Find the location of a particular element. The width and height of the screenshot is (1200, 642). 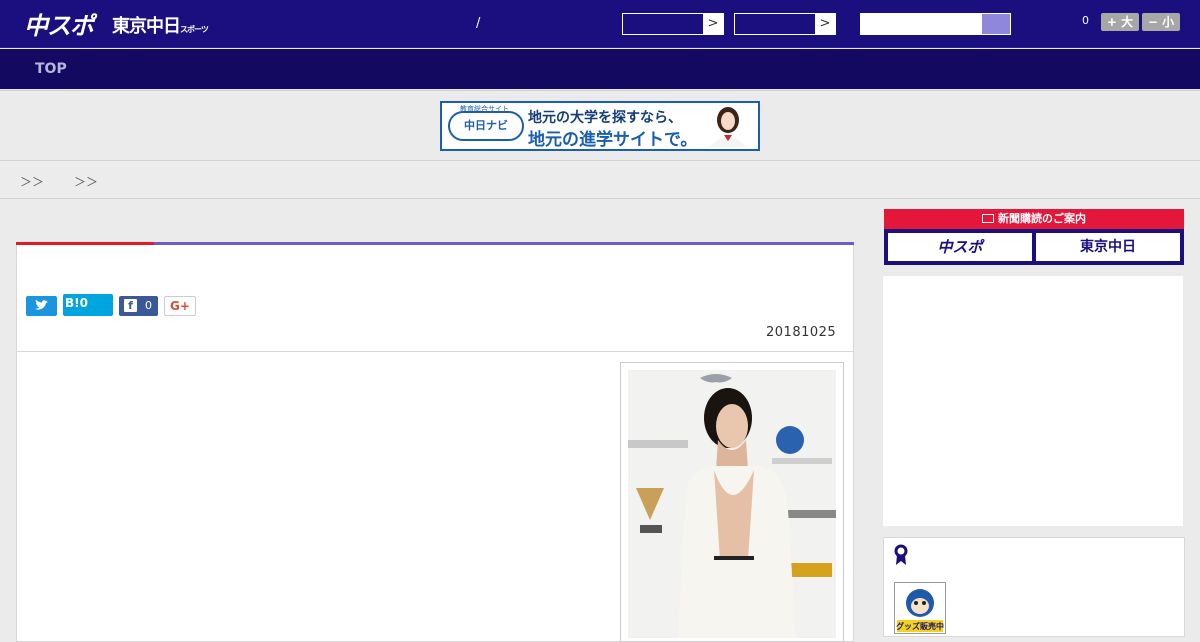

article-date: 20181025 is located at coordinates (801, 332).